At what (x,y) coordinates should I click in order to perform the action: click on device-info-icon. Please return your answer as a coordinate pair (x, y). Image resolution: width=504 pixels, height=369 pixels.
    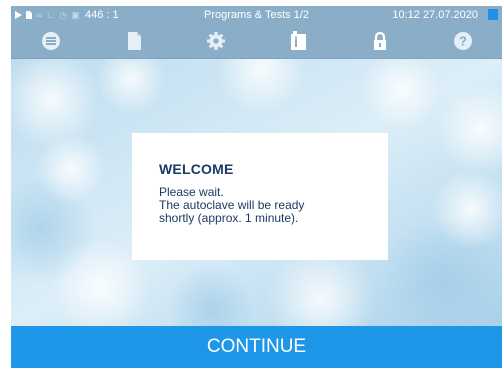
    Looking at the image, I should click on (298, 40).